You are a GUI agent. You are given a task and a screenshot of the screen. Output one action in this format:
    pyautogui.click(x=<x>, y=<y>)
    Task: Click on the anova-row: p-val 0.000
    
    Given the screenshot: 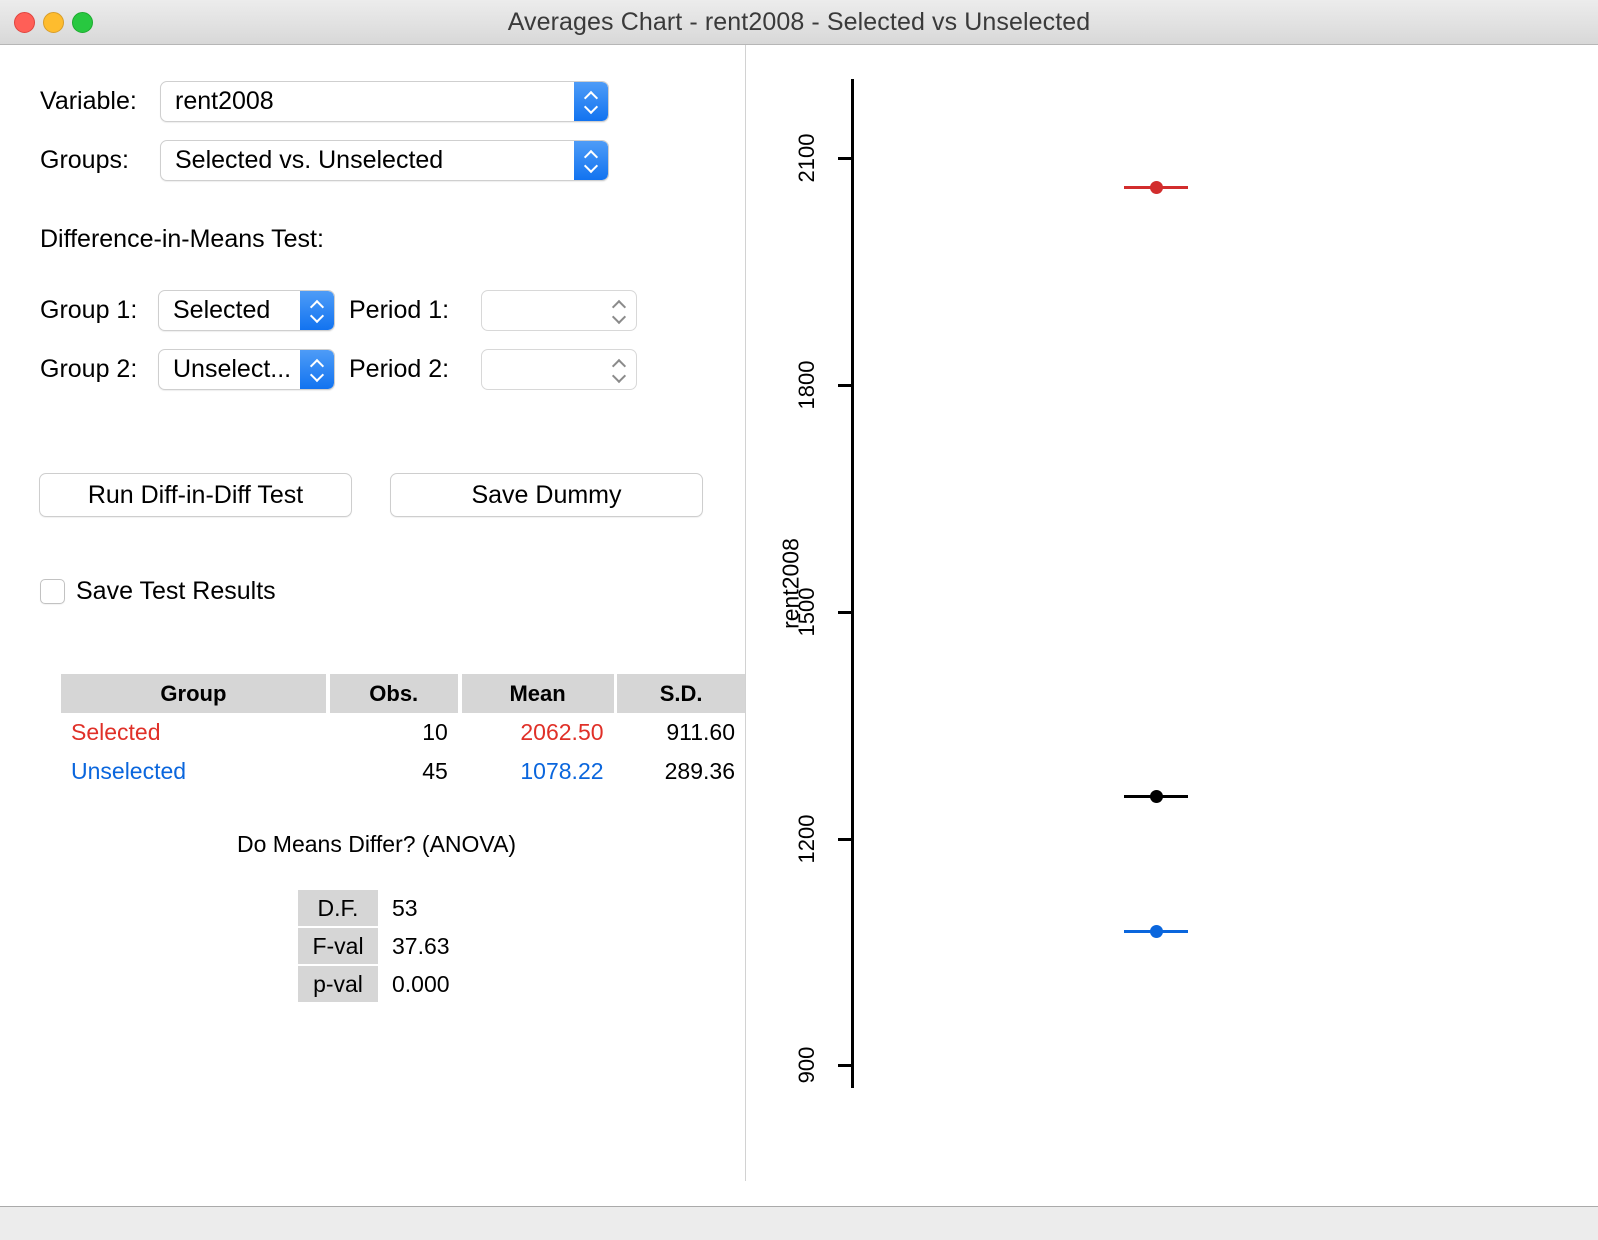 What is the action you would take?
    pyautogui.click(x=374, y=984)
    